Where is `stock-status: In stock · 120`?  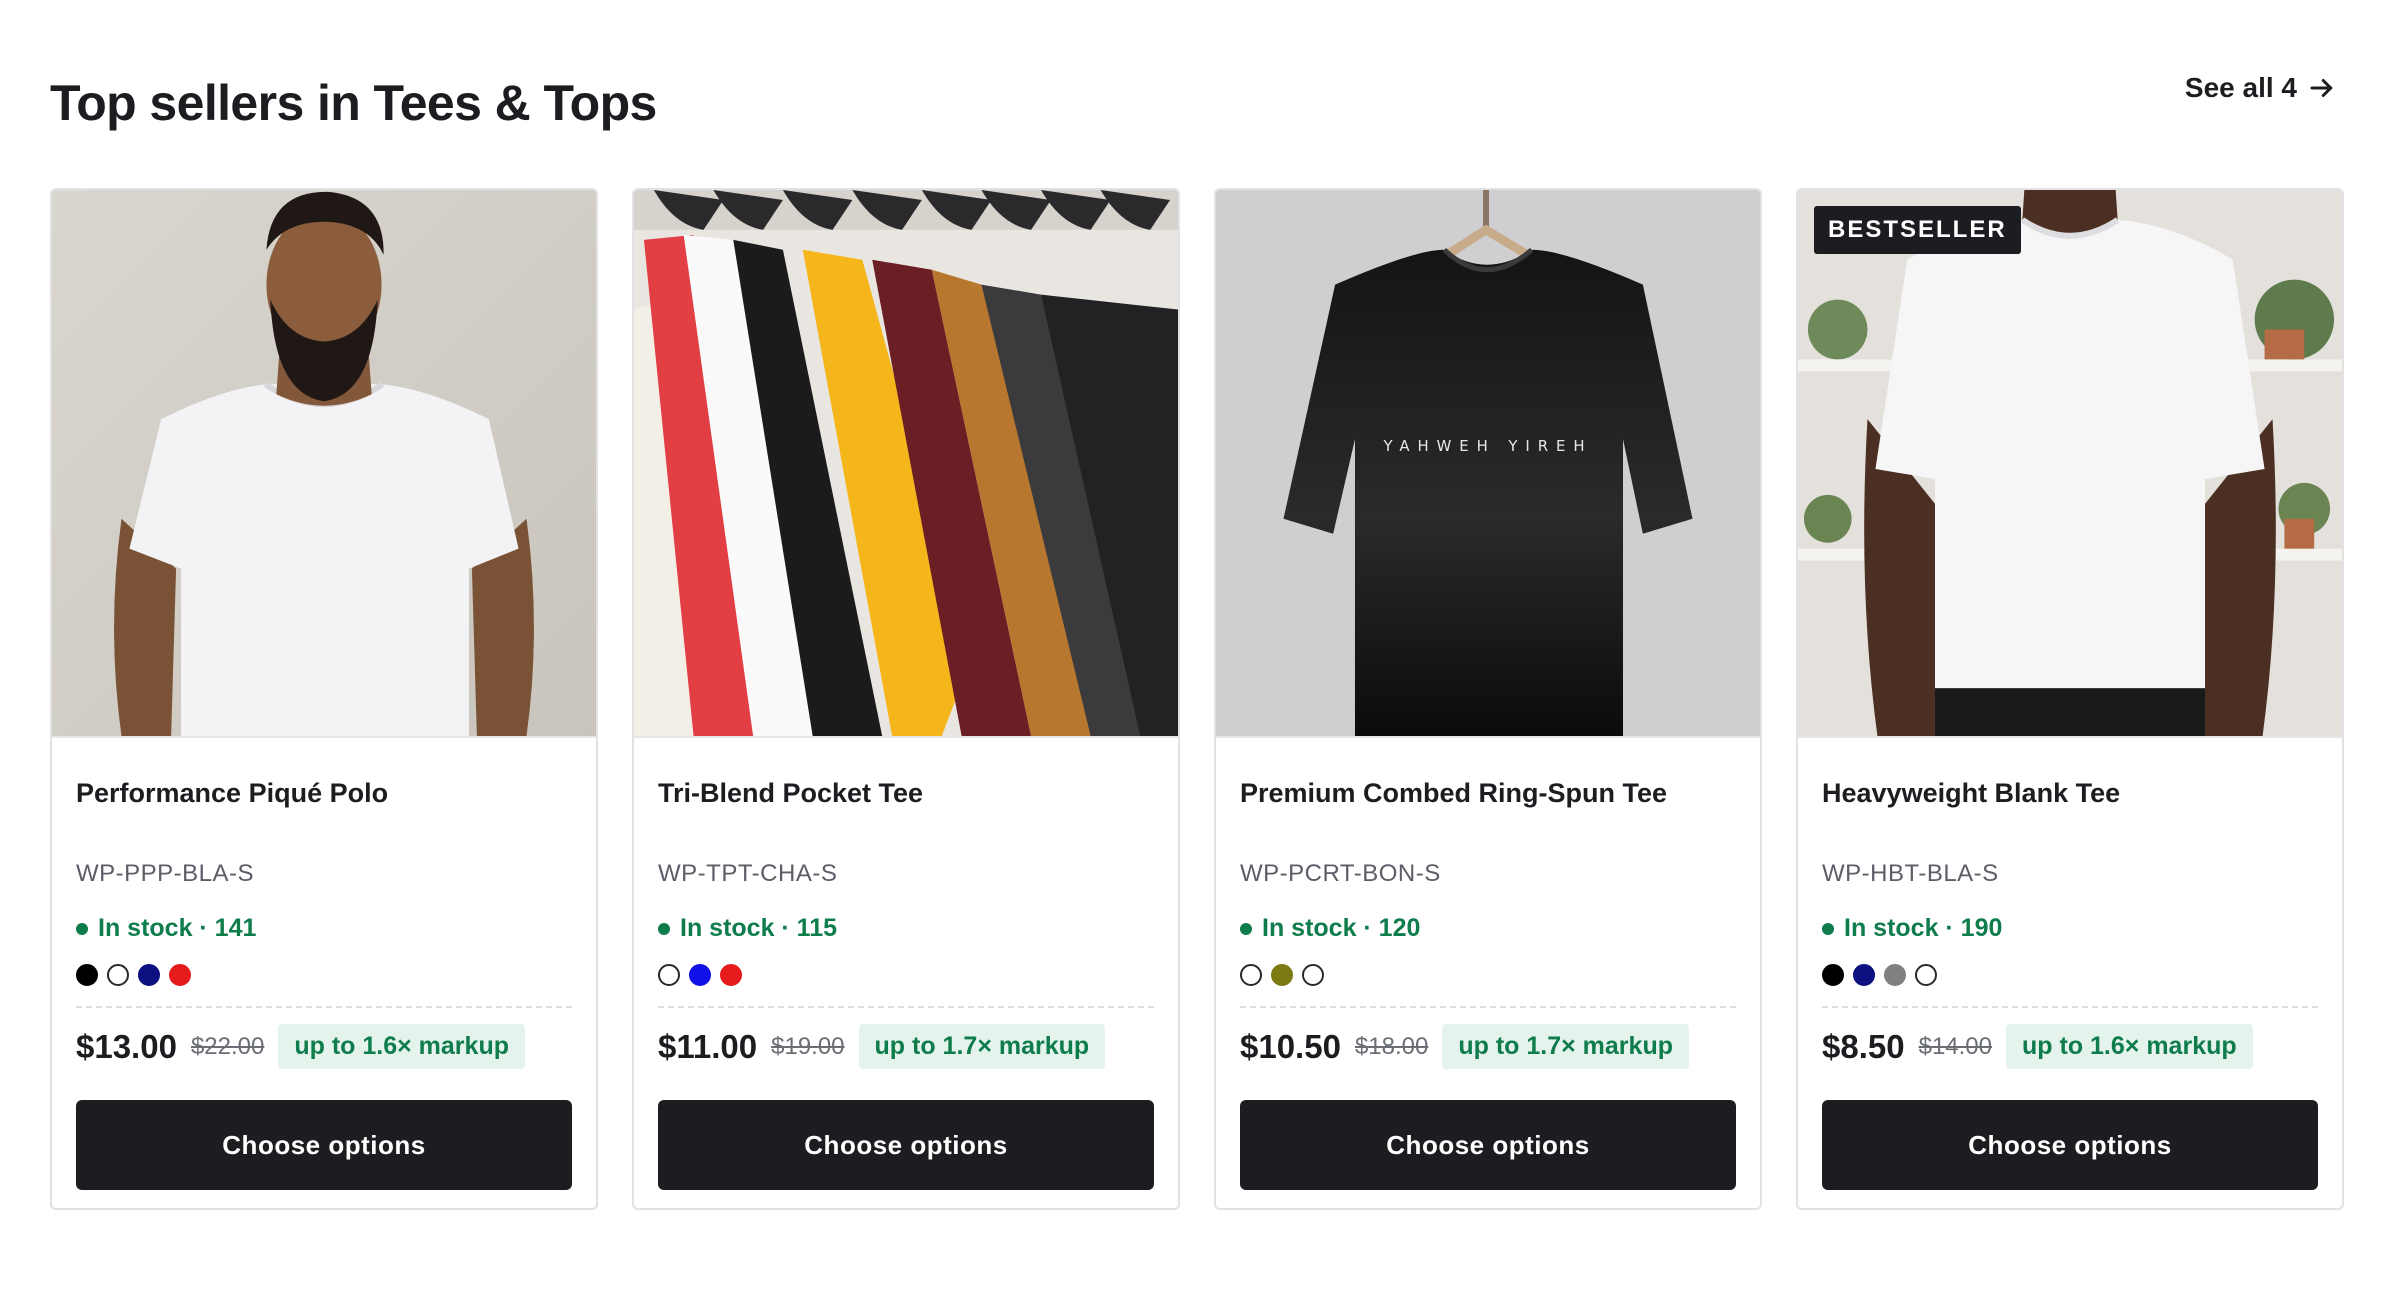 stock-status: In stock · 120 is located at coordinates (1330, 928).